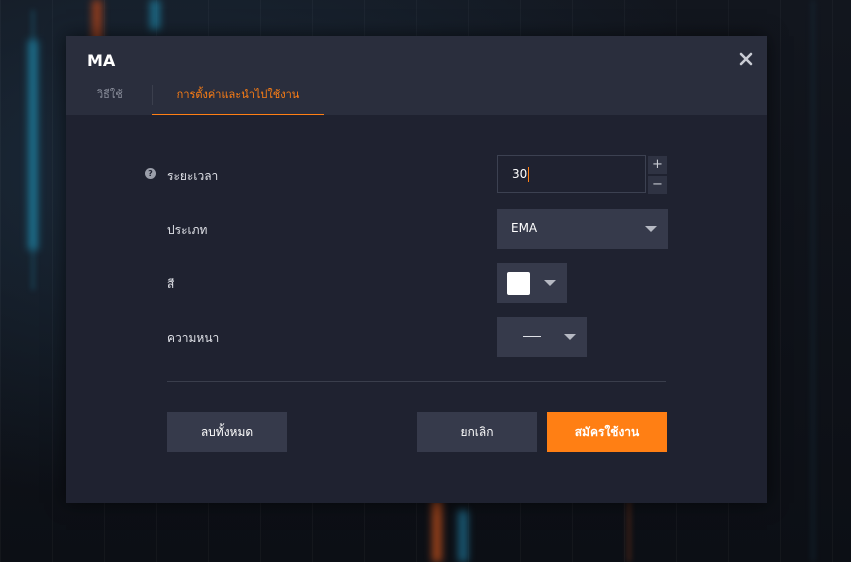  Describe the element at coordinates (528, 174) in the screenshot. I see `text-caret` at that location.